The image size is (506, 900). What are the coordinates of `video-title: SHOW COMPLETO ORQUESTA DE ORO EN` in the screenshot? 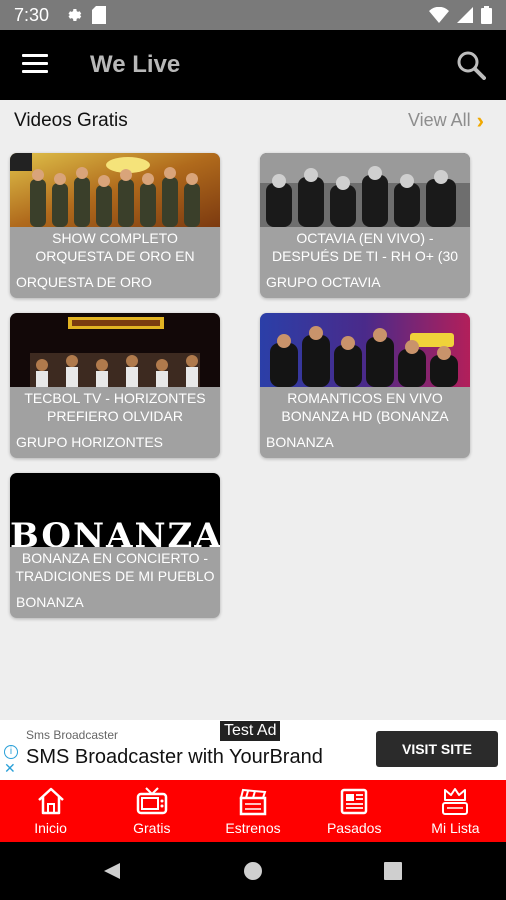 It's located at (115, 247).